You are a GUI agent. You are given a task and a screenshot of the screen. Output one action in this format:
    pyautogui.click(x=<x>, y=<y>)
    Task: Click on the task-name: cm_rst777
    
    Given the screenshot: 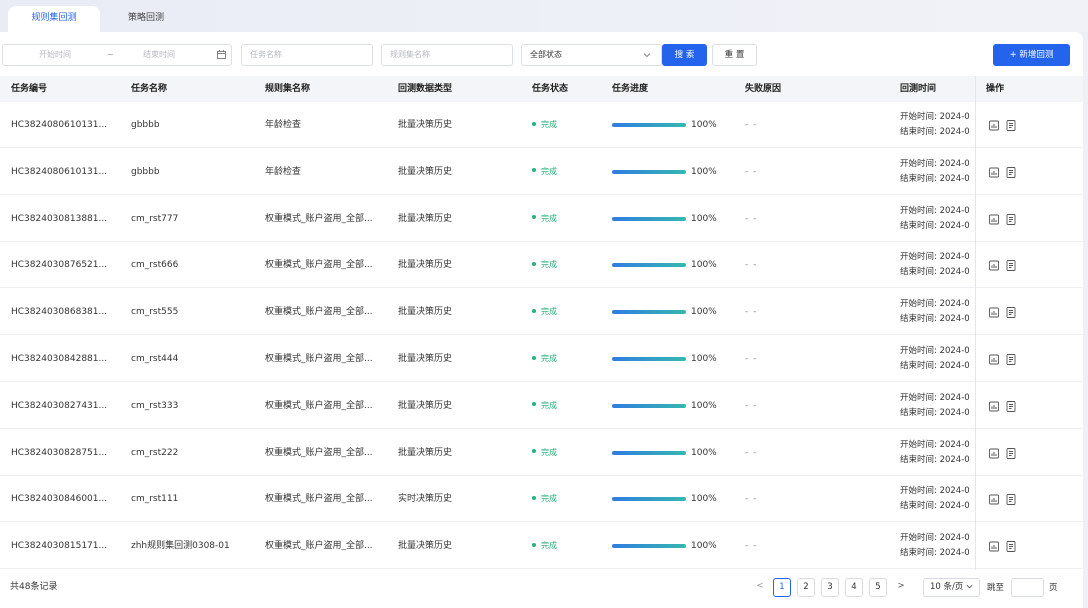 What is the action you would take?
    pyautogui.click(x=155, y=218)
    